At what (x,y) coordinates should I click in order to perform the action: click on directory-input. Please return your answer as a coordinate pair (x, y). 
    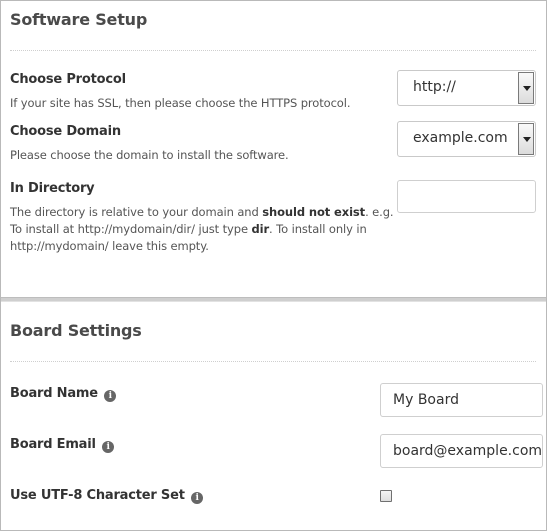
    Looking at the image, I should click on (466, 196).